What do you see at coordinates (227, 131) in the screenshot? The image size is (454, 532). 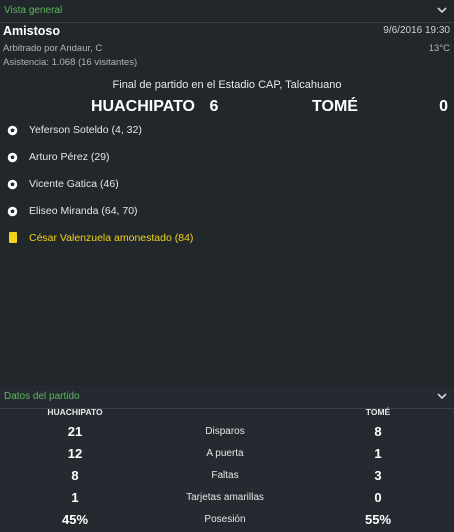 I see `goal-event: Yeferson Soteldo (4, 32)` at bounding box center [227, 131].